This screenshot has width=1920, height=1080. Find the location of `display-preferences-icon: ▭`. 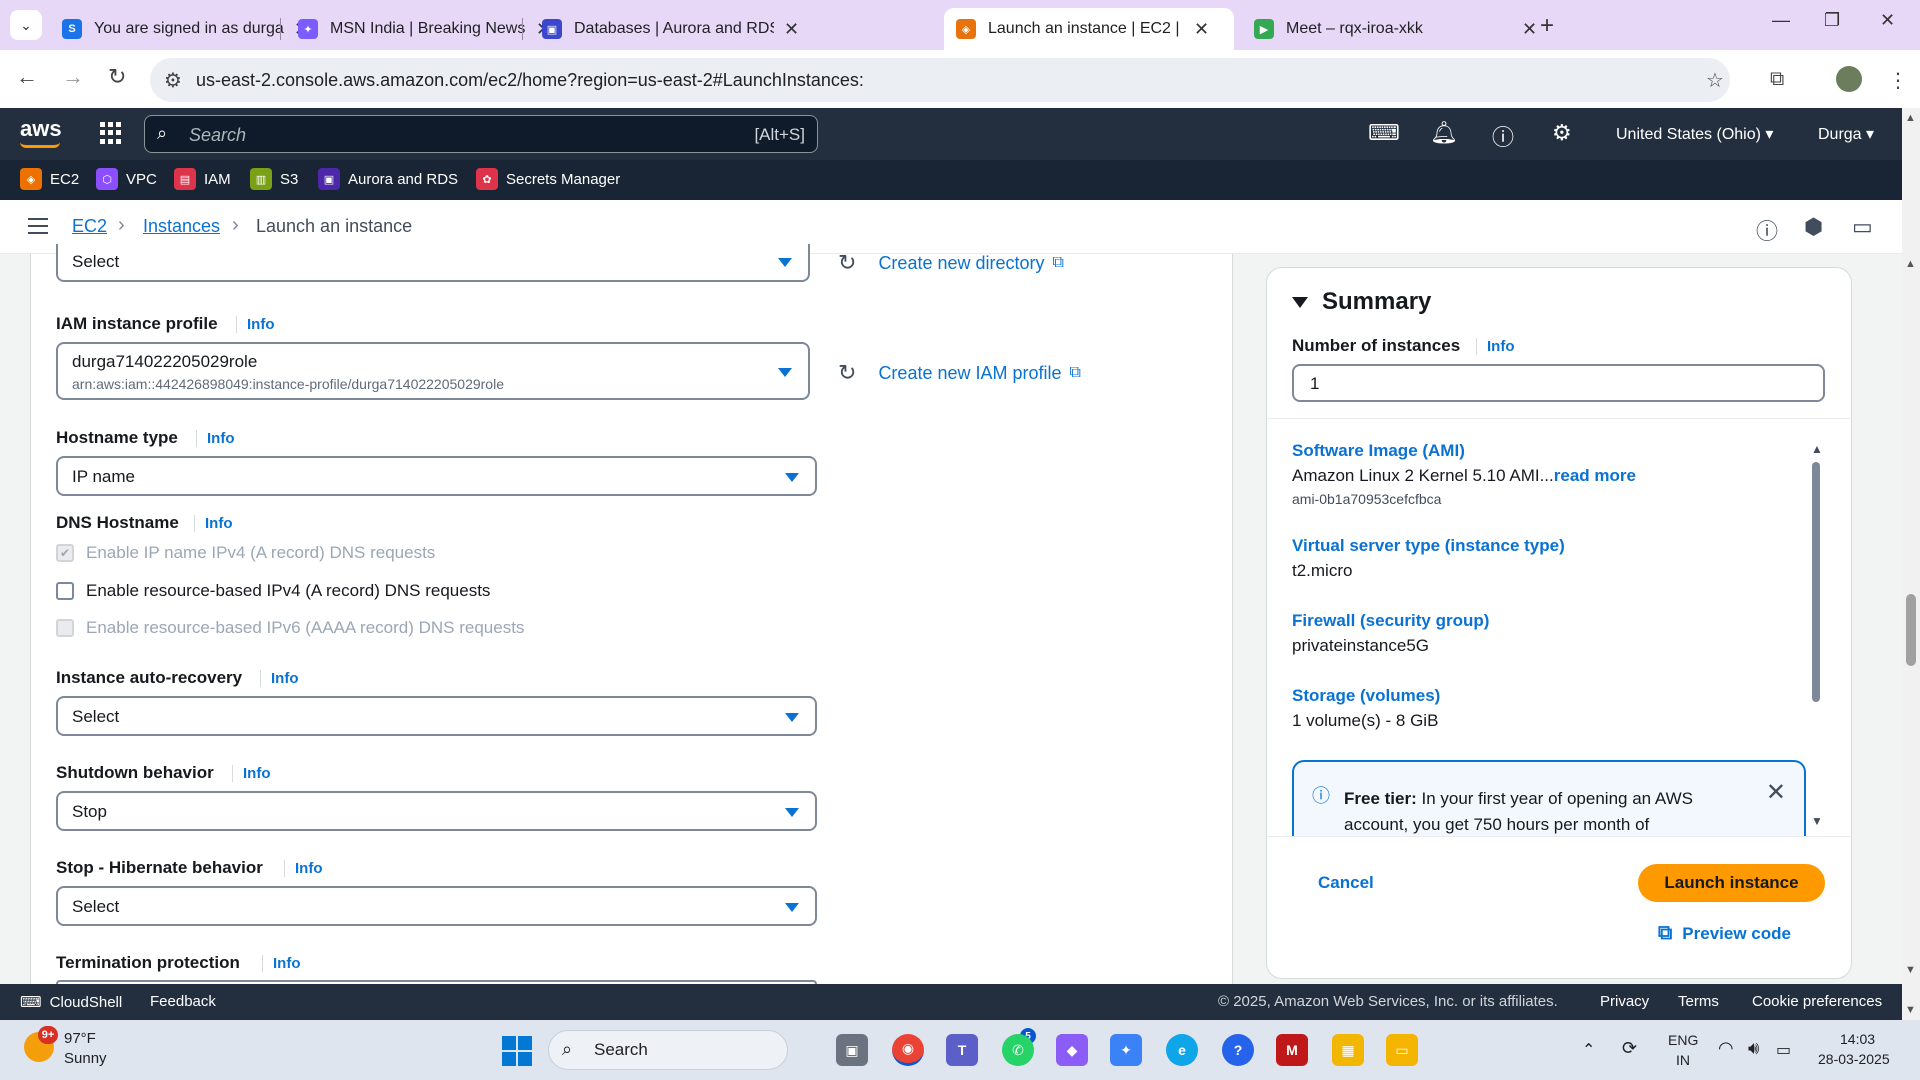

display-preferences-icon: ▭ is located at coordinates (1862, 227).